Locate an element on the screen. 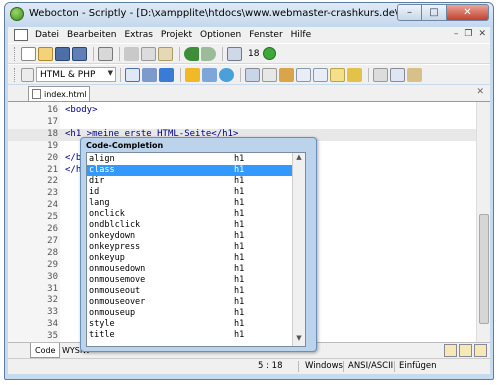 This screenshot has height=385, width=500. scrollbar-thumb is located at coordinates (484, 269).